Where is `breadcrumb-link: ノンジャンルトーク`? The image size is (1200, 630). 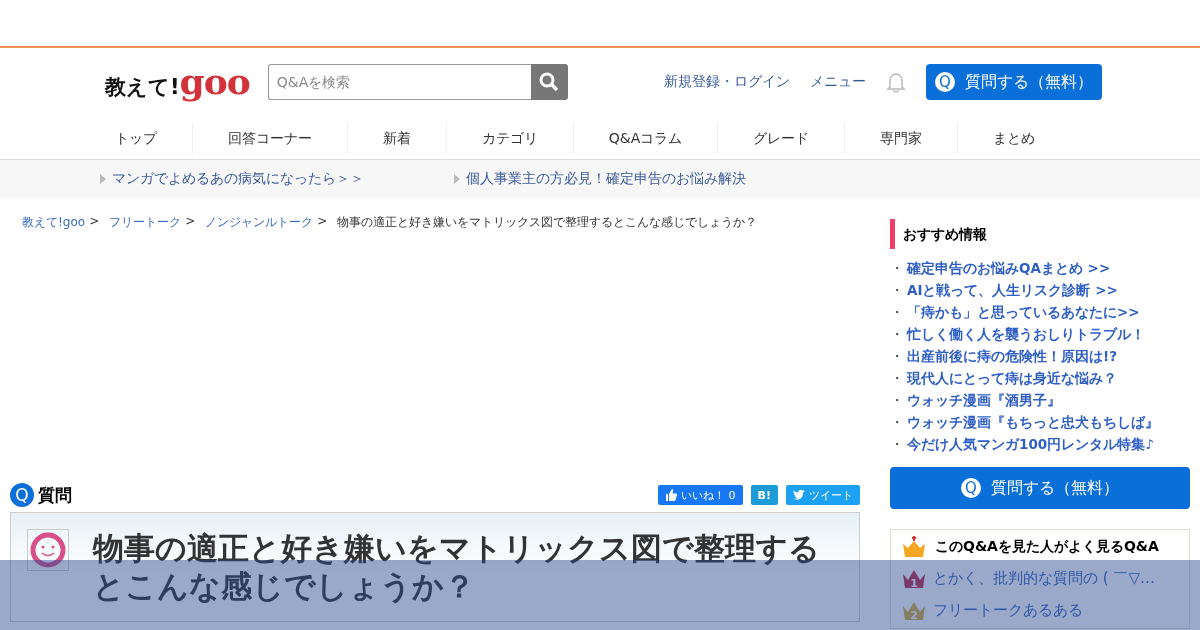 breadcrumb-link: ノンジャンルトーク is located at coordinates (259, 222).